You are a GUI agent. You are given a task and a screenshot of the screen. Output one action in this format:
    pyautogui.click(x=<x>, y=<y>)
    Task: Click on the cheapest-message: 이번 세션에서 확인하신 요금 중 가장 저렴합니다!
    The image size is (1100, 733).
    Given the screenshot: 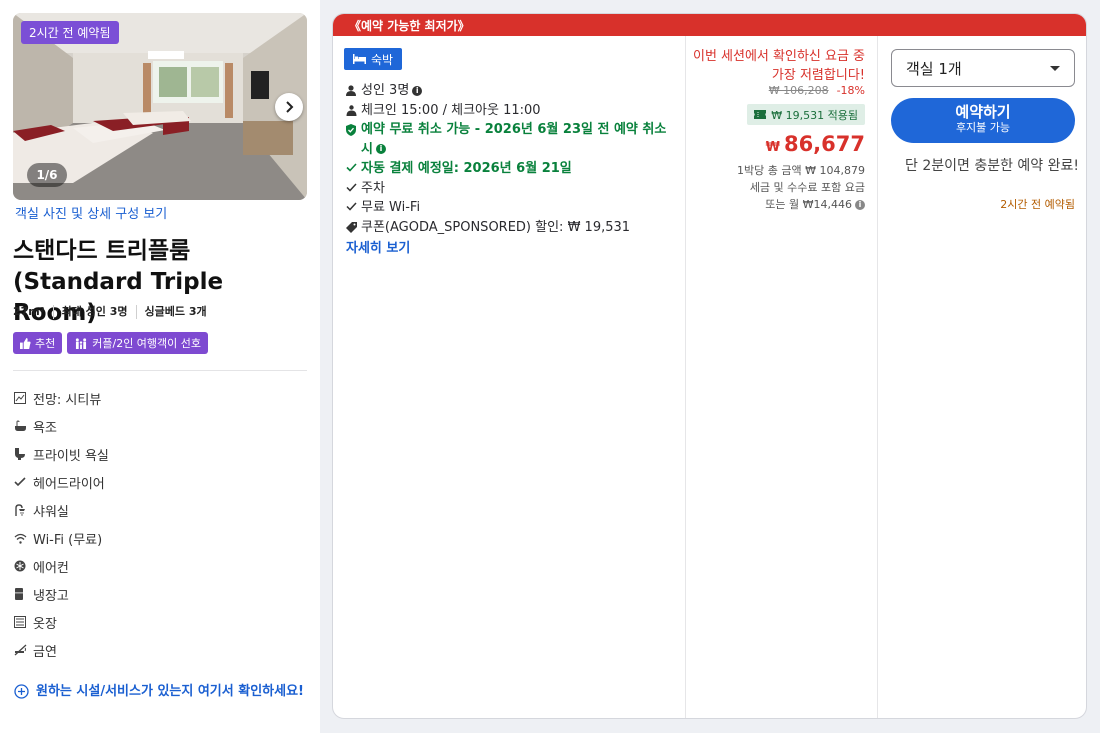 What is the action you would take?
    pyautogui.click(x=779, y=66)
    